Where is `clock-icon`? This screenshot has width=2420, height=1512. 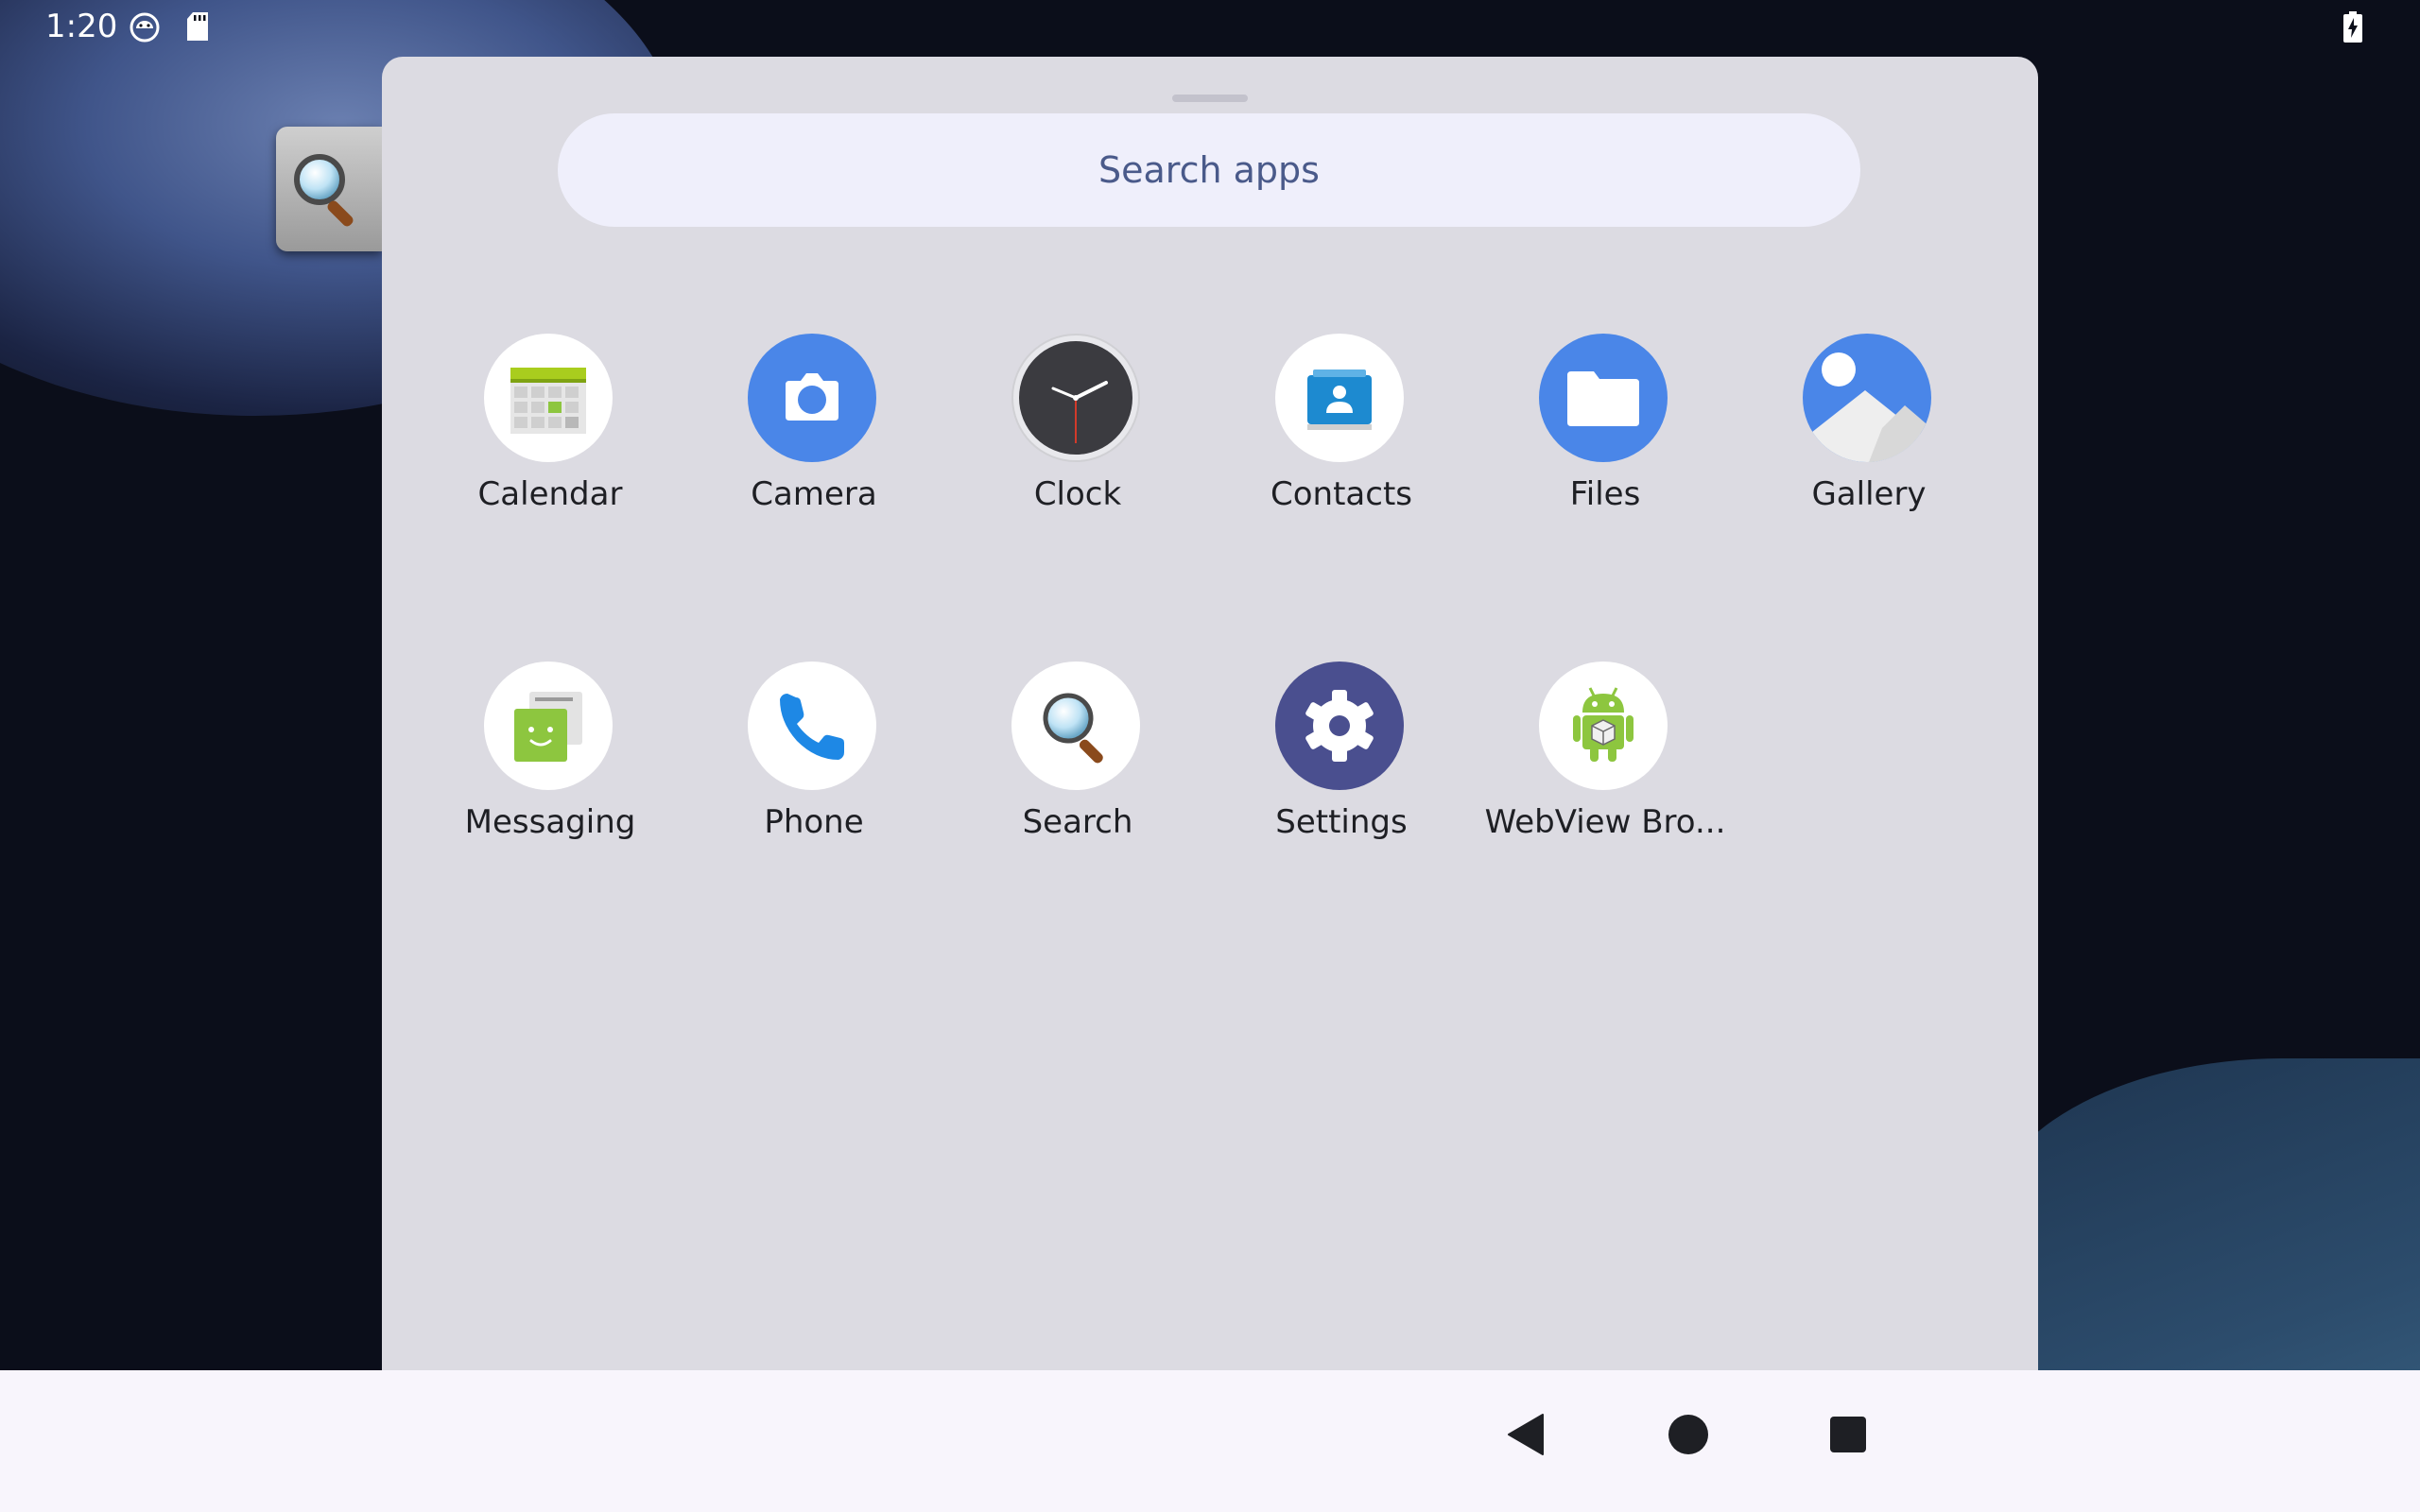 clock-icon is located at coordinates (1075, 398).